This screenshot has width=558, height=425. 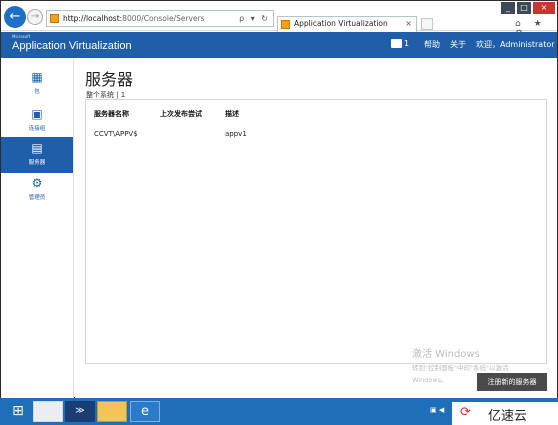 What do you see at coordinates (37, 228) in the screenshot?
I see `left-nav: ▦ 包 ▣ 连接组 ▤ 服务器 ⚙ 管理员` at bounding box center [37, 228].